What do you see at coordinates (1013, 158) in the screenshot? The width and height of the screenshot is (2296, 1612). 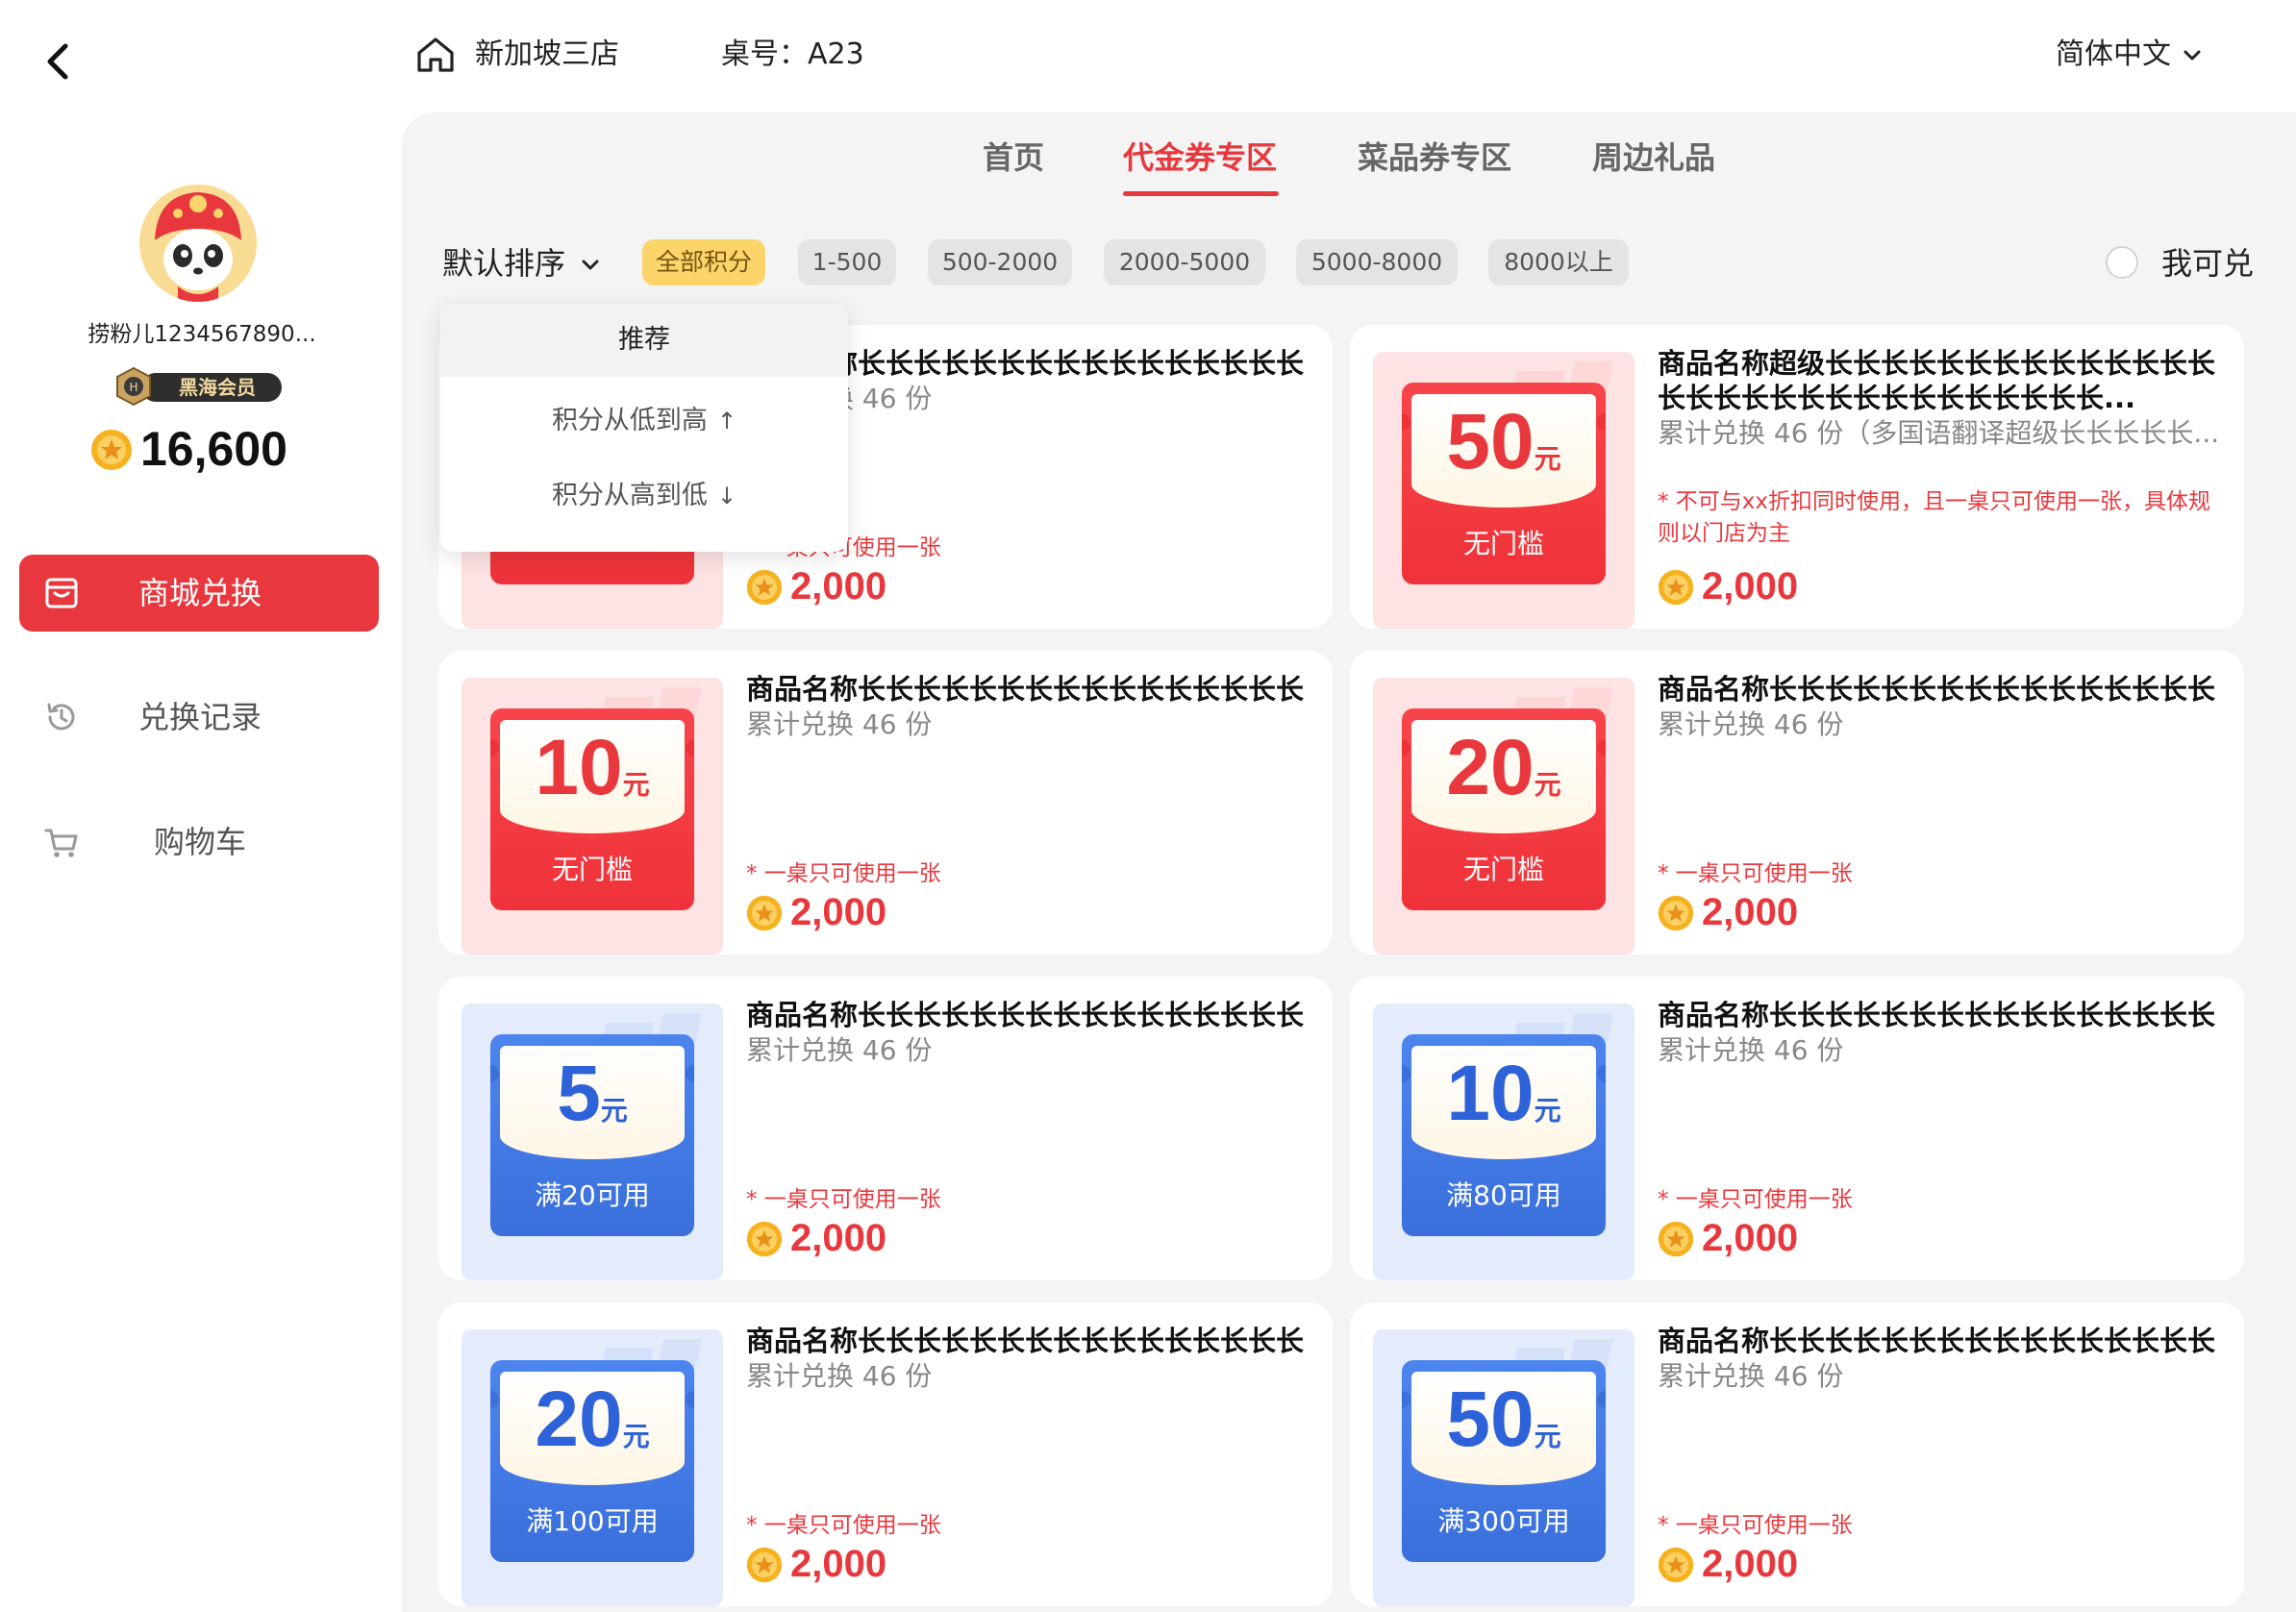 I see `tab-home: 首页` at bounding box center [1013, 158].